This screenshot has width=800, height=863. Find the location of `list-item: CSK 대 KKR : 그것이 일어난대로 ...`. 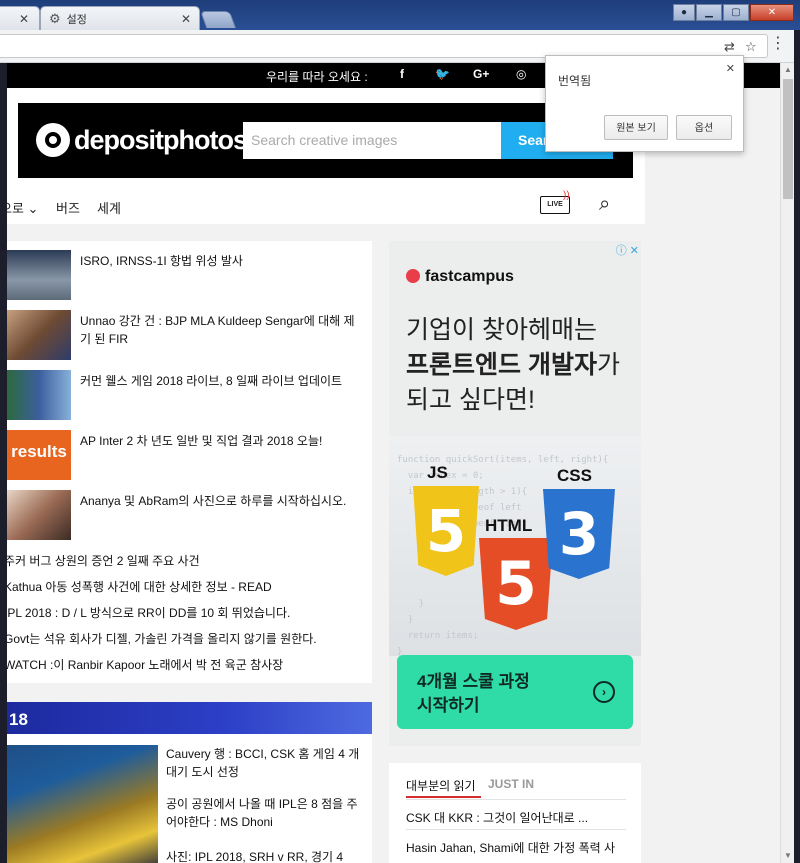

list-item: CSK 대 KKR : 그것이 일어난대로 ... is located at coordinates (497, 817).